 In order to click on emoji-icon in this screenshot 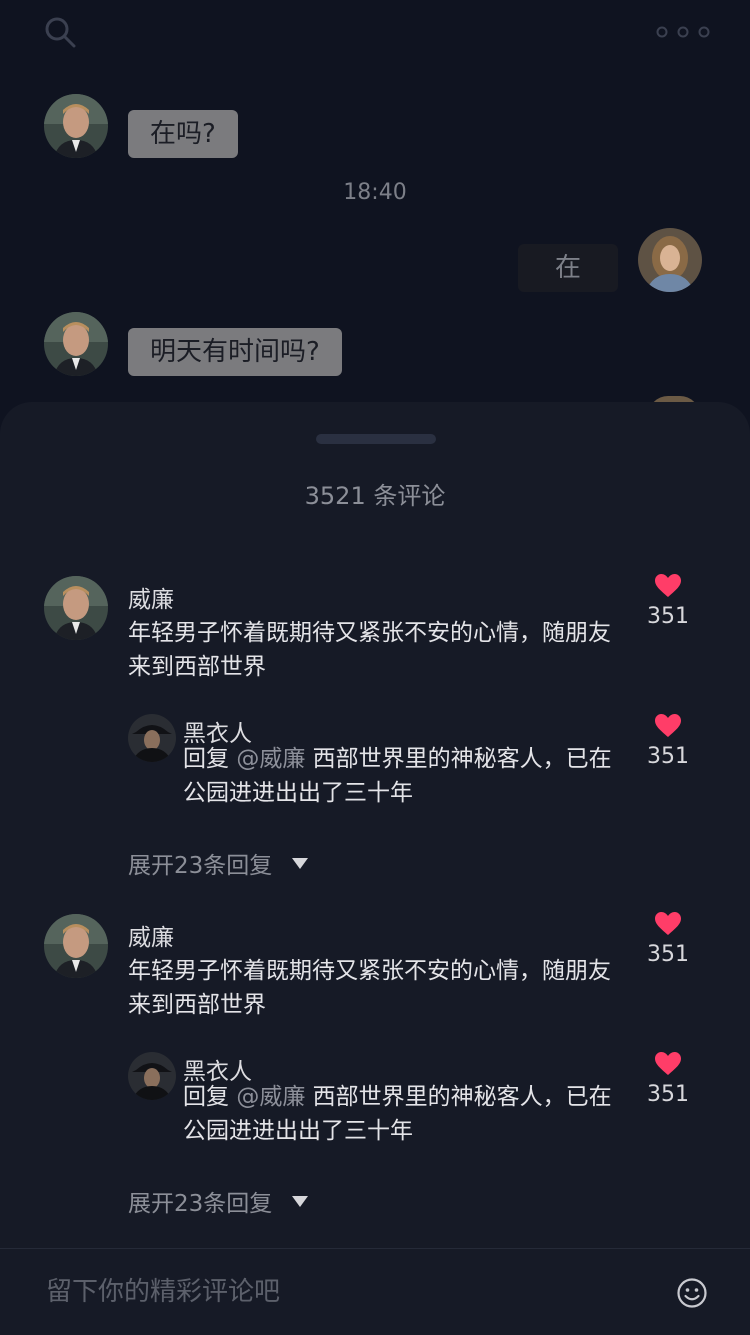, I will do `click(692, 1293)`.